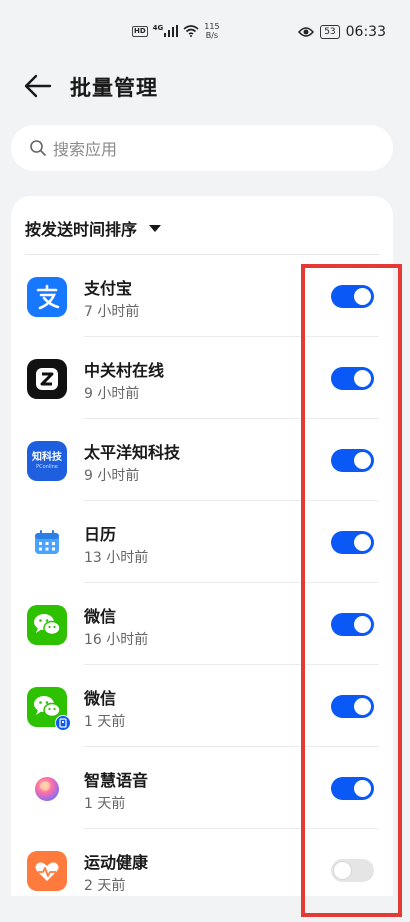 The height and width of the screenshot is (922, 410). I want to click on list-item: 微信 1 天前, so click(202, 706).